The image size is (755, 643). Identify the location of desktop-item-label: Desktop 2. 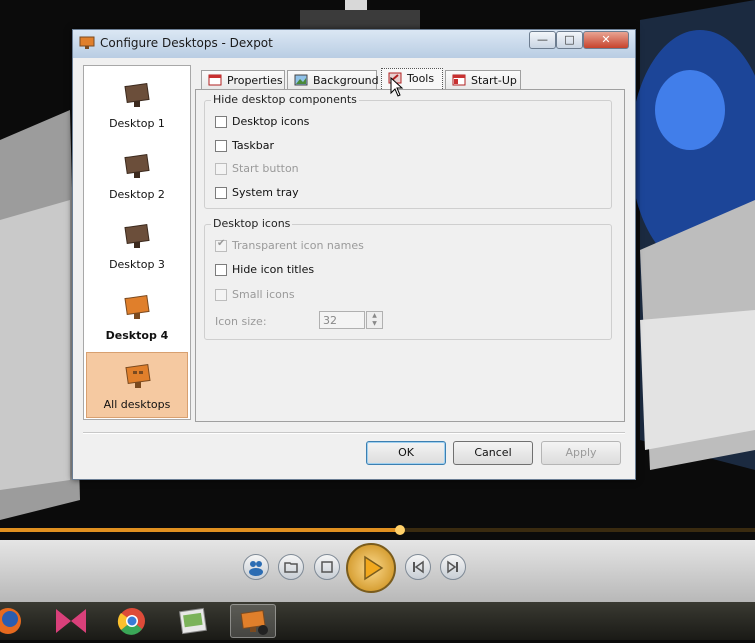
(137, 194).